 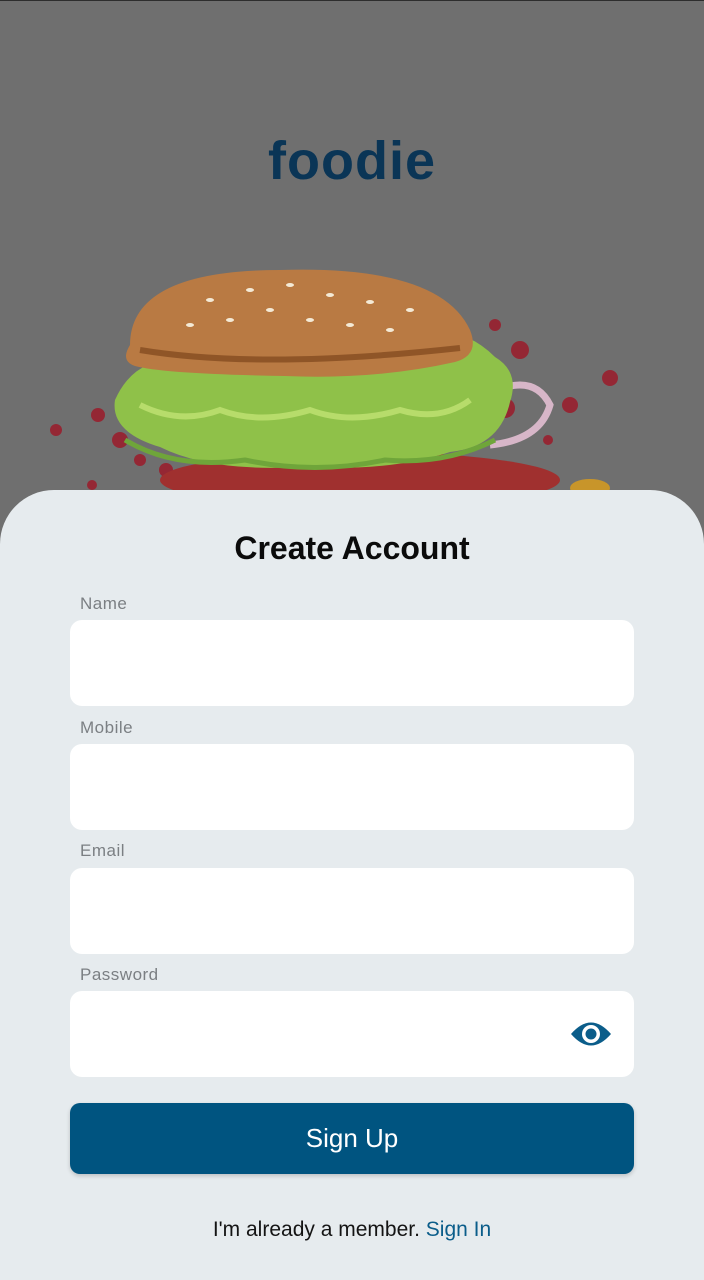 I want to click on email-field-container, so click(x=352, y=911).